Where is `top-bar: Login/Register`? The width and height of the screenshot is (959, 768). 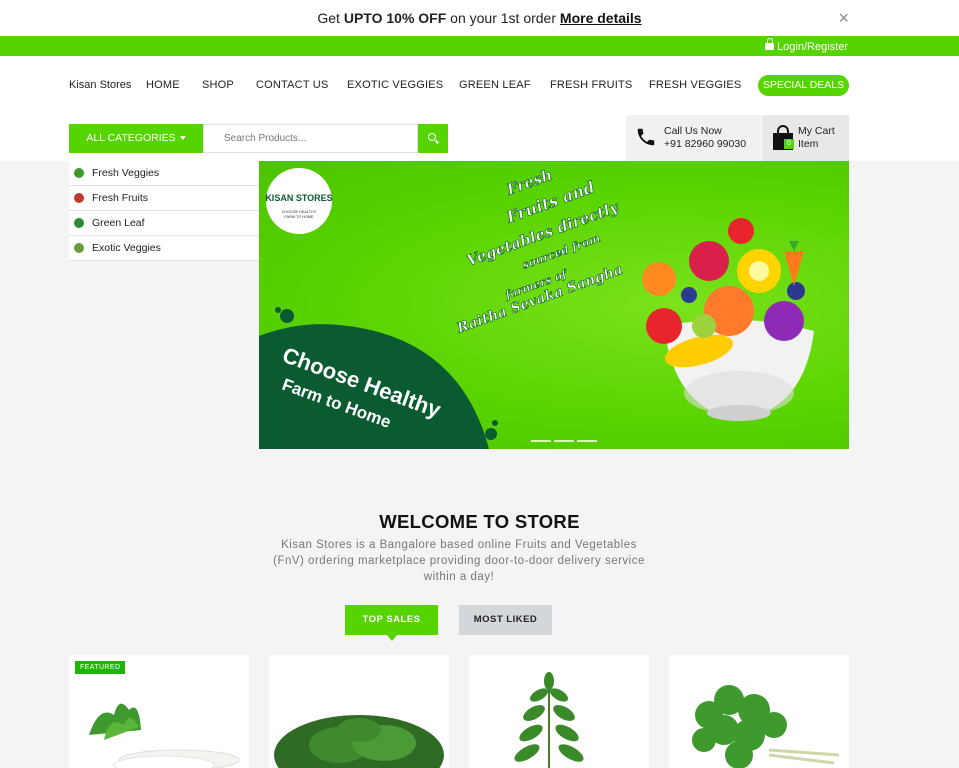
top-bar: Login/Register is located at coordinates (479, 46).